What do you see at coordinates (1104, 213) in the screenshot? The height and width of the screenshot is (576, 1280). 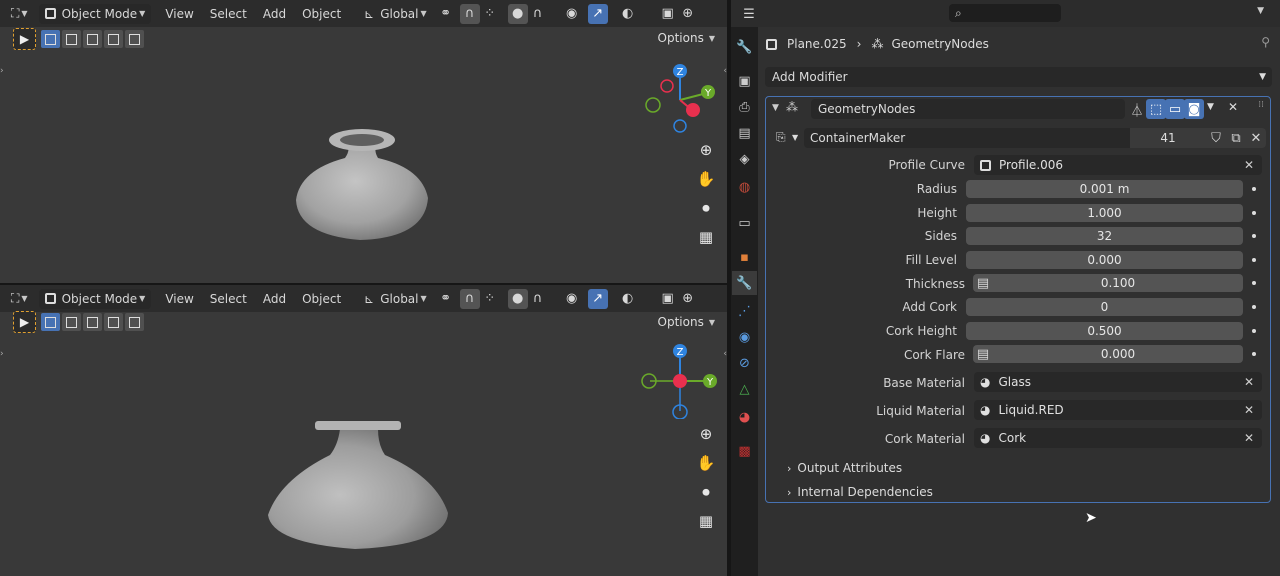 I see `height-field: 1.000` at bounding box center [1104, 213].